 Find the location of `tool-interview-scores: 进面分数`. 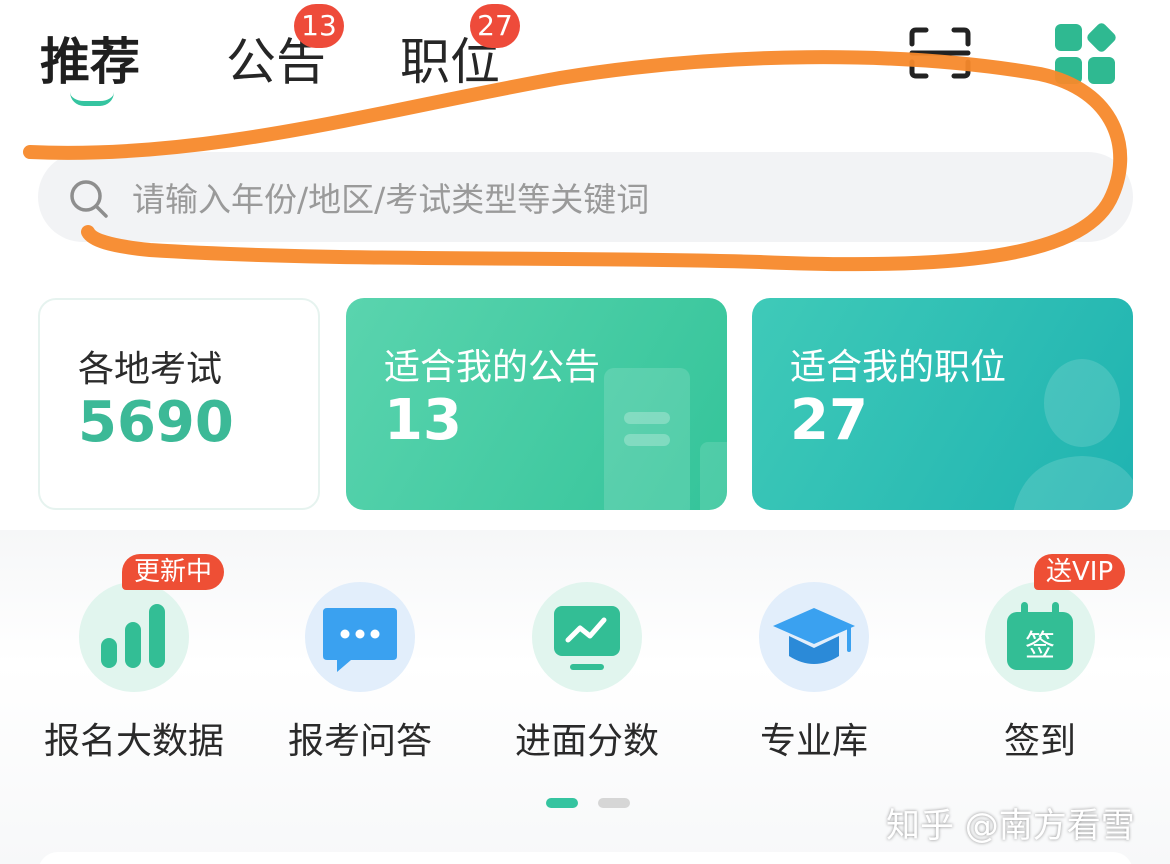

tool-interview-scores: 进面分数 is located at coordinates (587, 675).